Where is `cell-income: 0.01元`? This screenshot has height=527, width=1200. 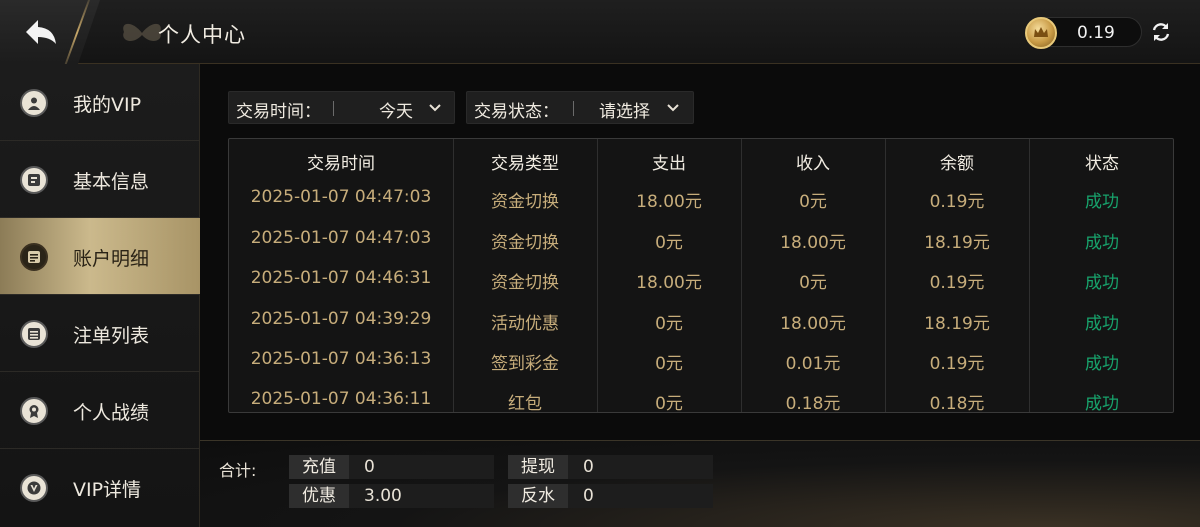
cell-income: 0.01元 is located at coordinates (813, 364).